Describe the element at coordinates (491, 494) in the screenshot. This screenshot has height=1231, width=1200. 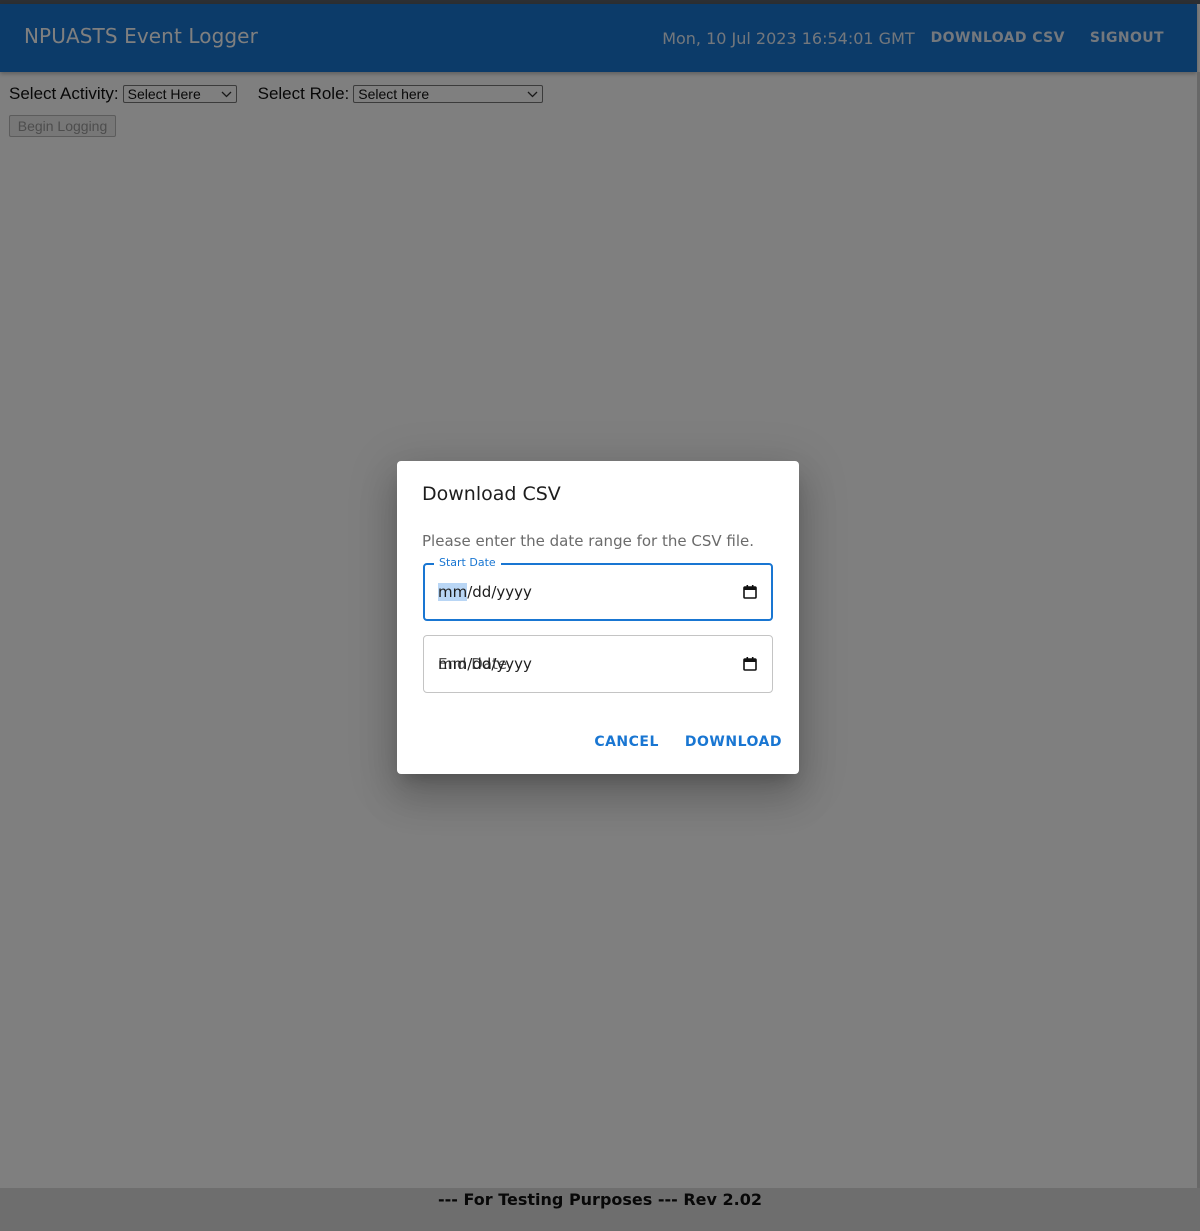
I see `dialog-title: Download CSV` at that location.